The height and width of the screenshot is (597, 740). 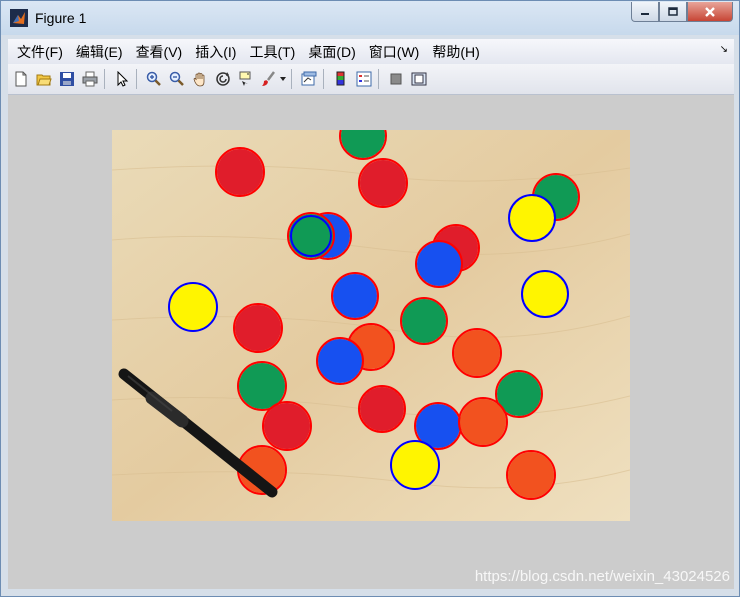 I want to click on show-plot-tools-button, so click(x=419, y=79).